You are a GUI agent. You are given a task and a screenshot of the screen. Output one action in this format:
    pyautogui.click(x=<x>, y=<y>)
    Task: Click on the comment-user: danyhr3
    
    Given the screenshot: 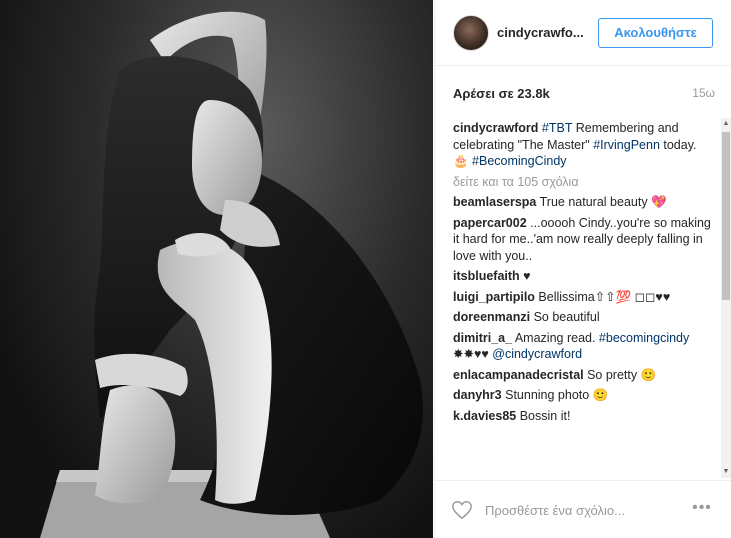 What is the action you would take?
    pyautogui.click(x=477, y=395)
    